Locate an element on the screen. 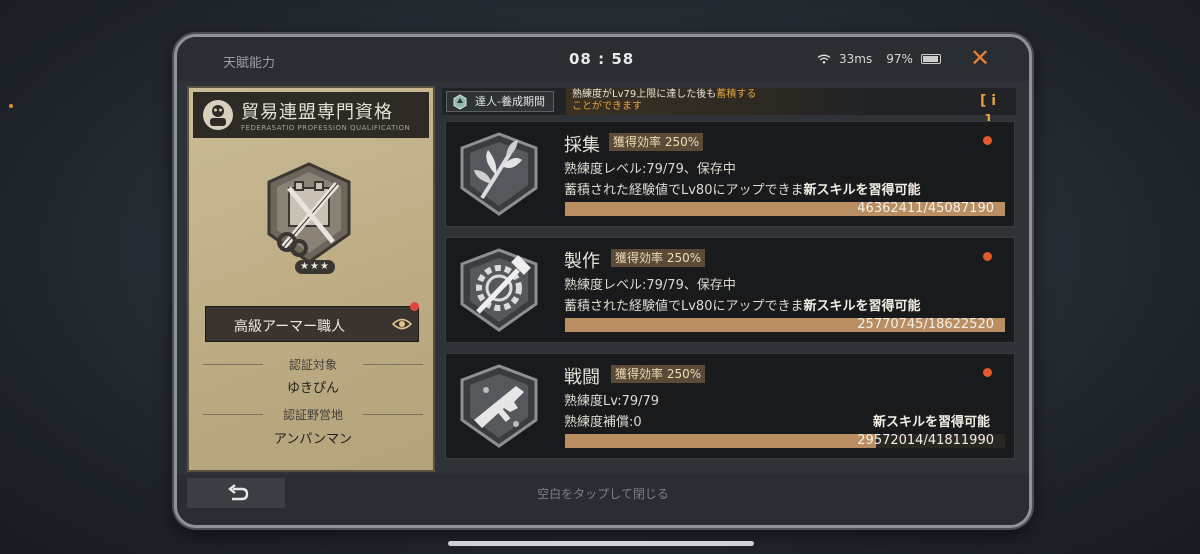  bottom-bar: 空白をタップして閉じる is located at coordinates (603, 499).